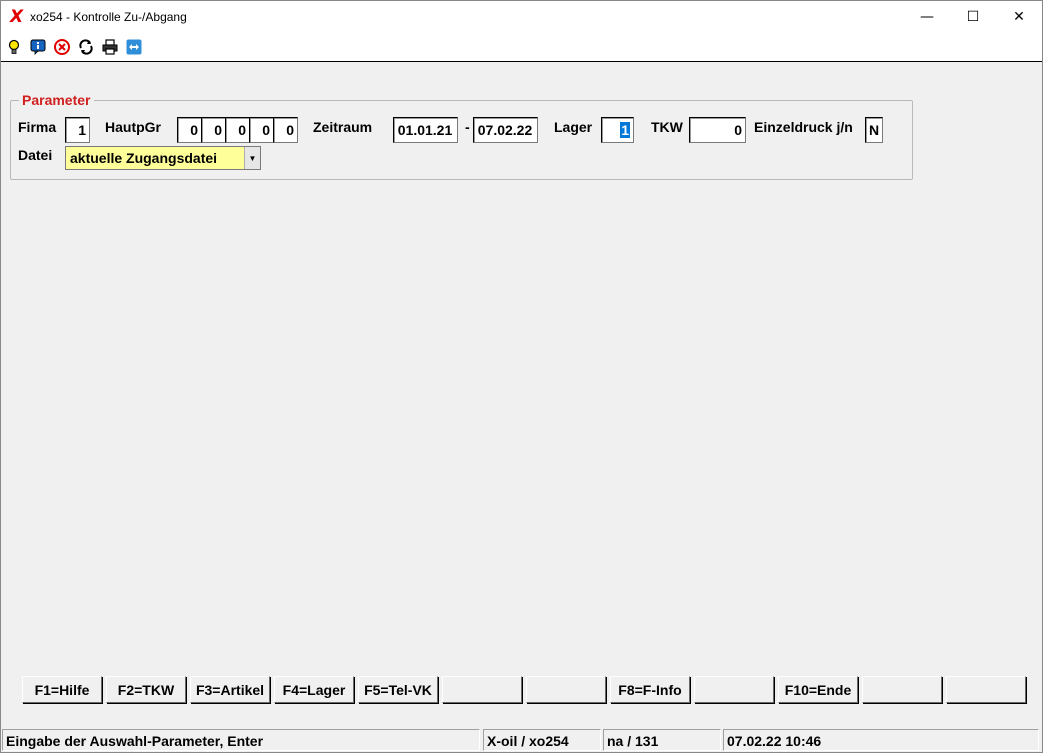  Describe the element at coordinates (625, 130) in the screenshot. I see `lager-selected-value: 1` at that location.